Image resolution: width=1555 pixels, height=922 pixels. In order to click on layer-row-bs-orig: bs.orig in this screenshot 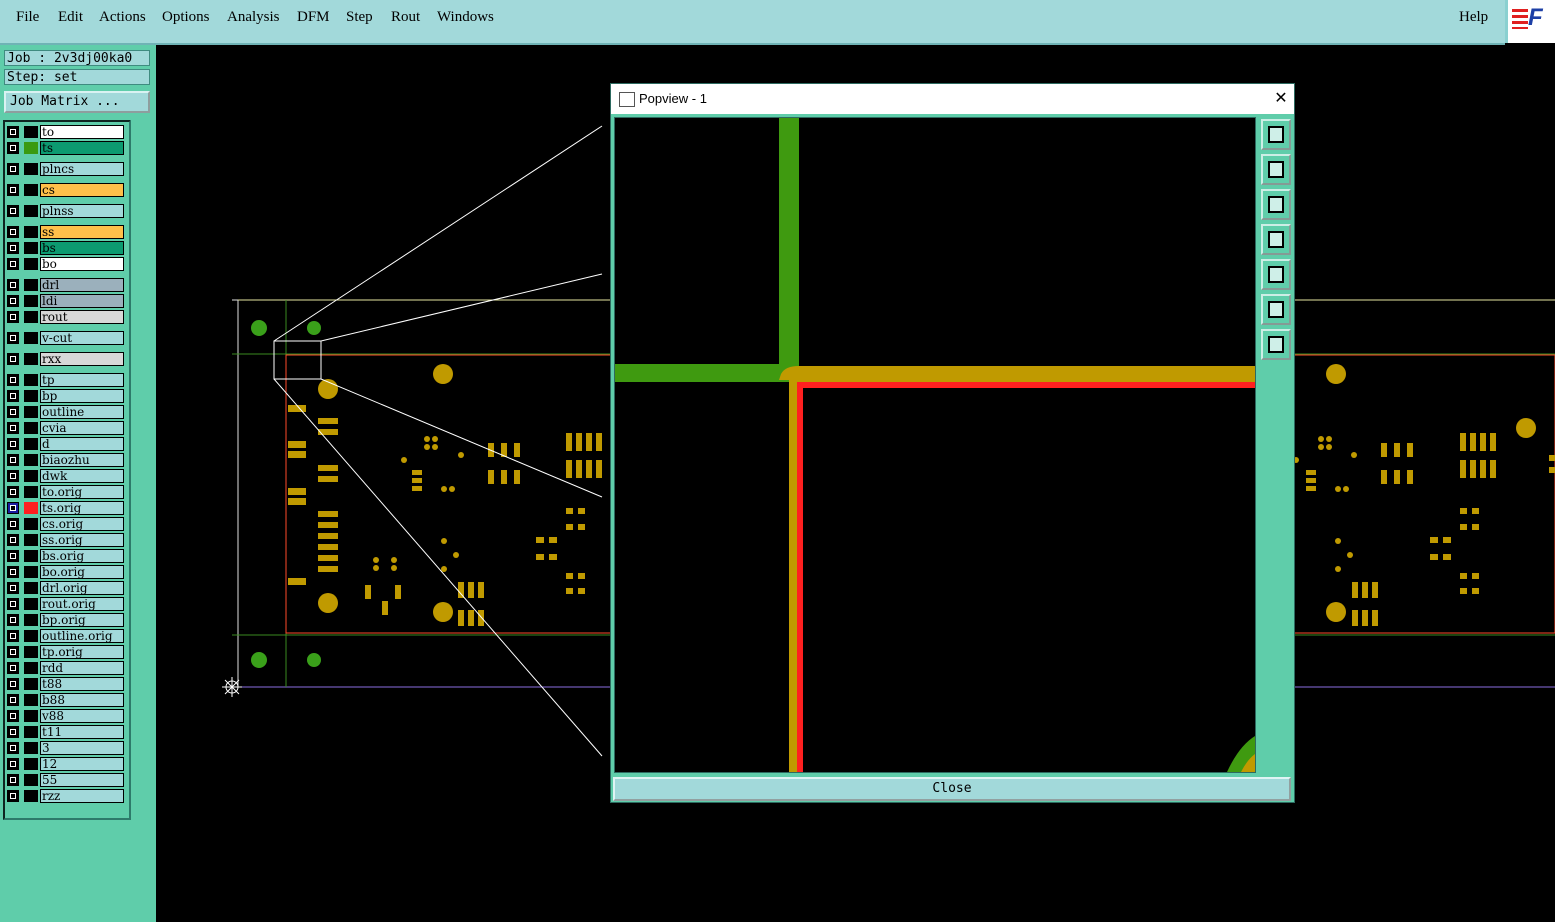, I will do `click(65, 556)`.